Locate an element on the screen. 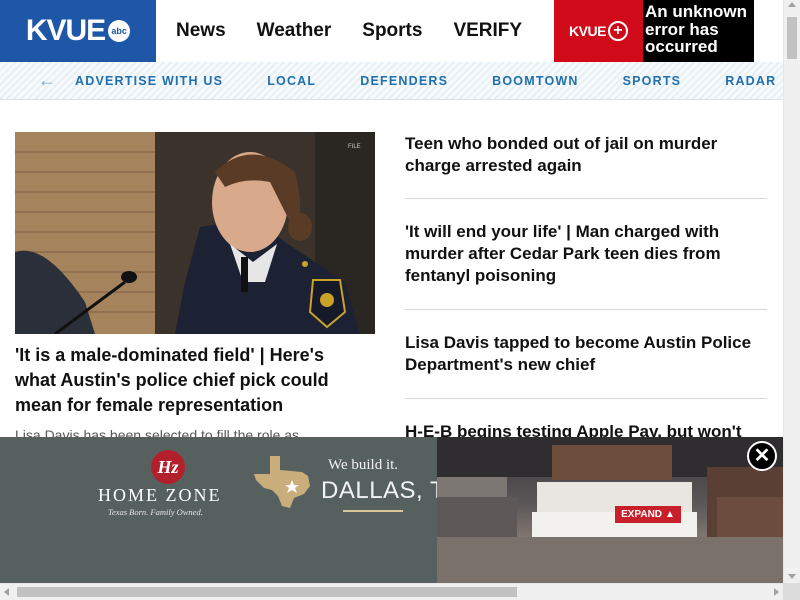 Image resolution: width=800 pixels, height=600 pixels. ad-underline is located at coordinates (373, 511).